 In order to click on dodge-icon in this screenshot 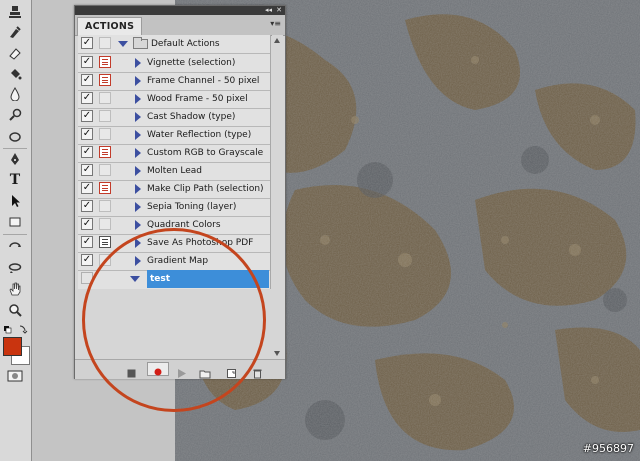, I will do `click(15, 114)`.